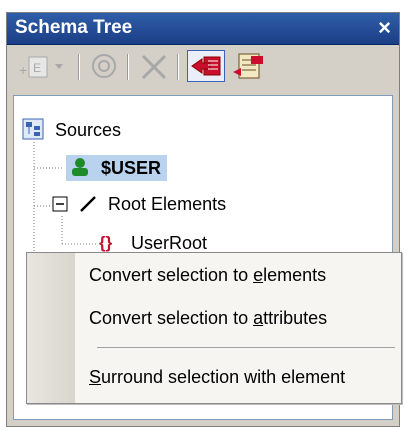 The height and width of the screenshot is (430, 404). What do you see at coordinates (258, 318) in the screenshot?
I see `menu-mnemonic: a` at bounding box center [258, 318].